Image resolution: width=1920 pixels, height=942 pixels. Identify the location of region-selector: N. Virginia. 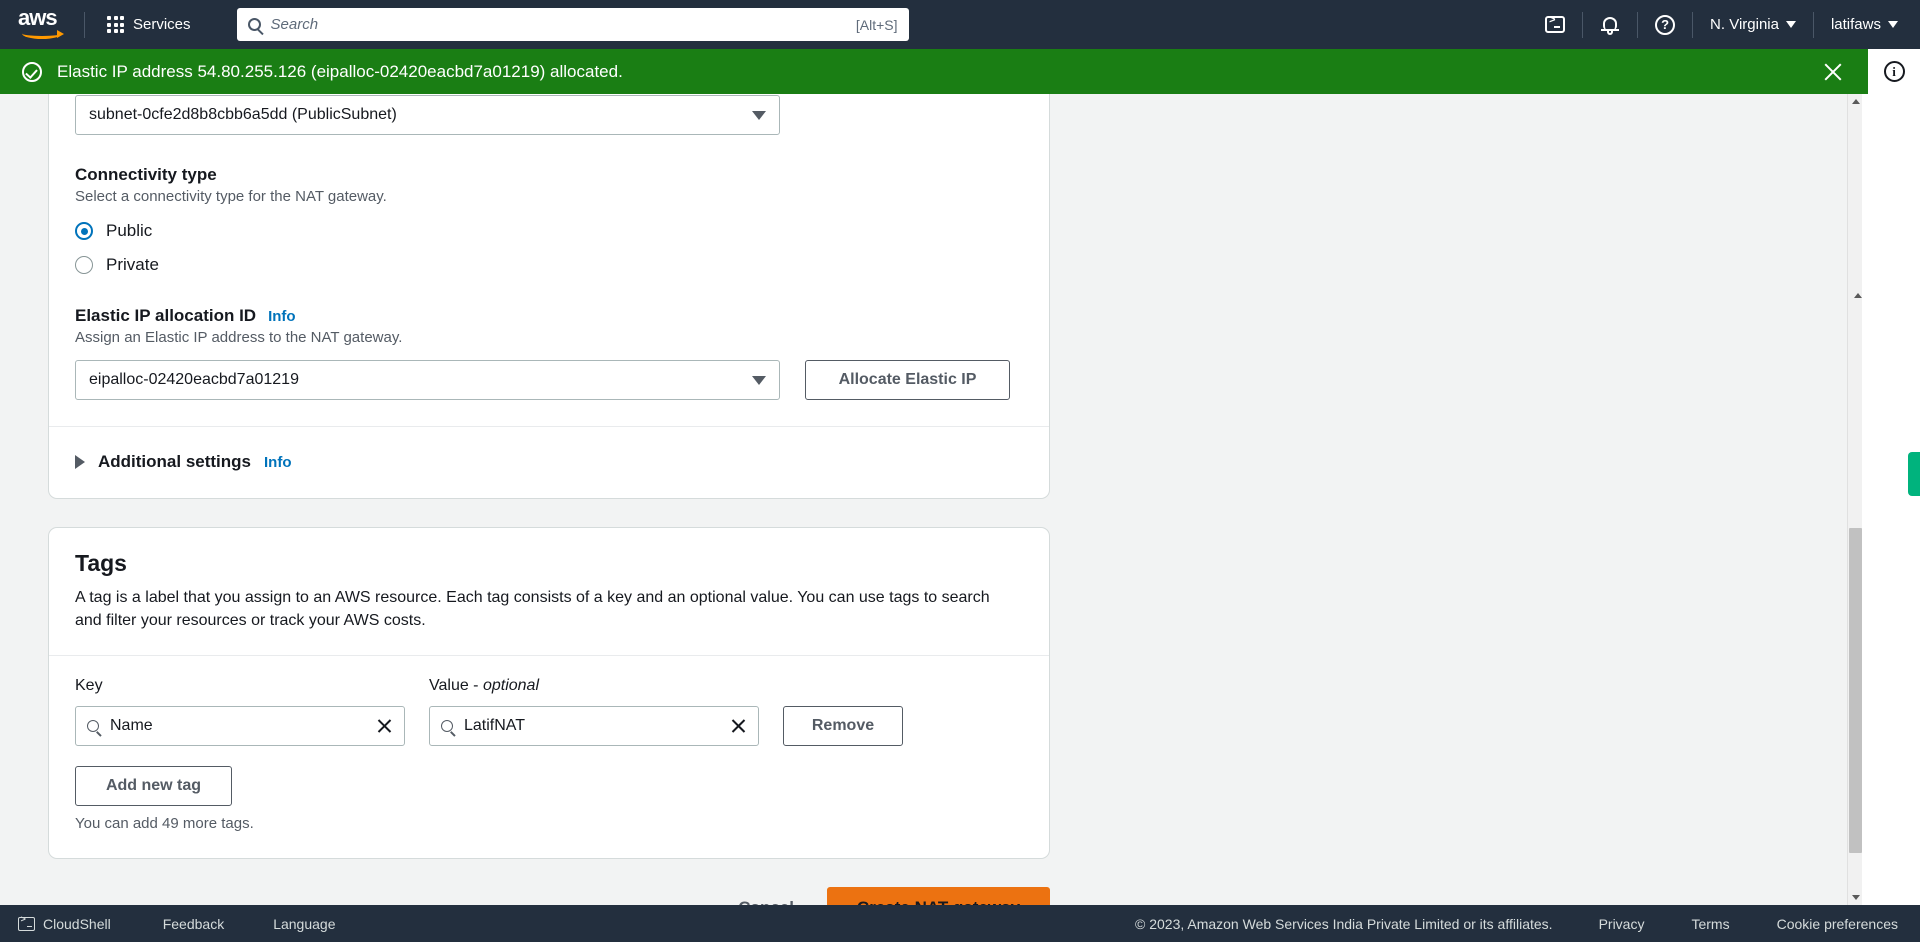
(1753, 24).